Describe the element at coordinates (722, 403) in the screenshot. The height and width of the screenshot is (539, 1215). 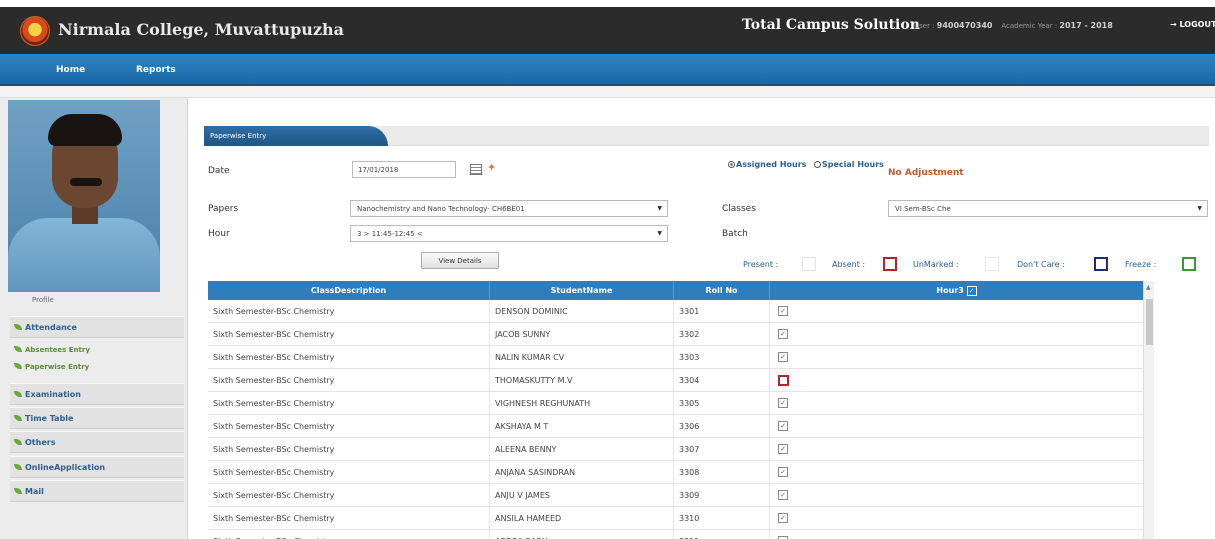
I see `cell-roll-no: 3305` at that location.